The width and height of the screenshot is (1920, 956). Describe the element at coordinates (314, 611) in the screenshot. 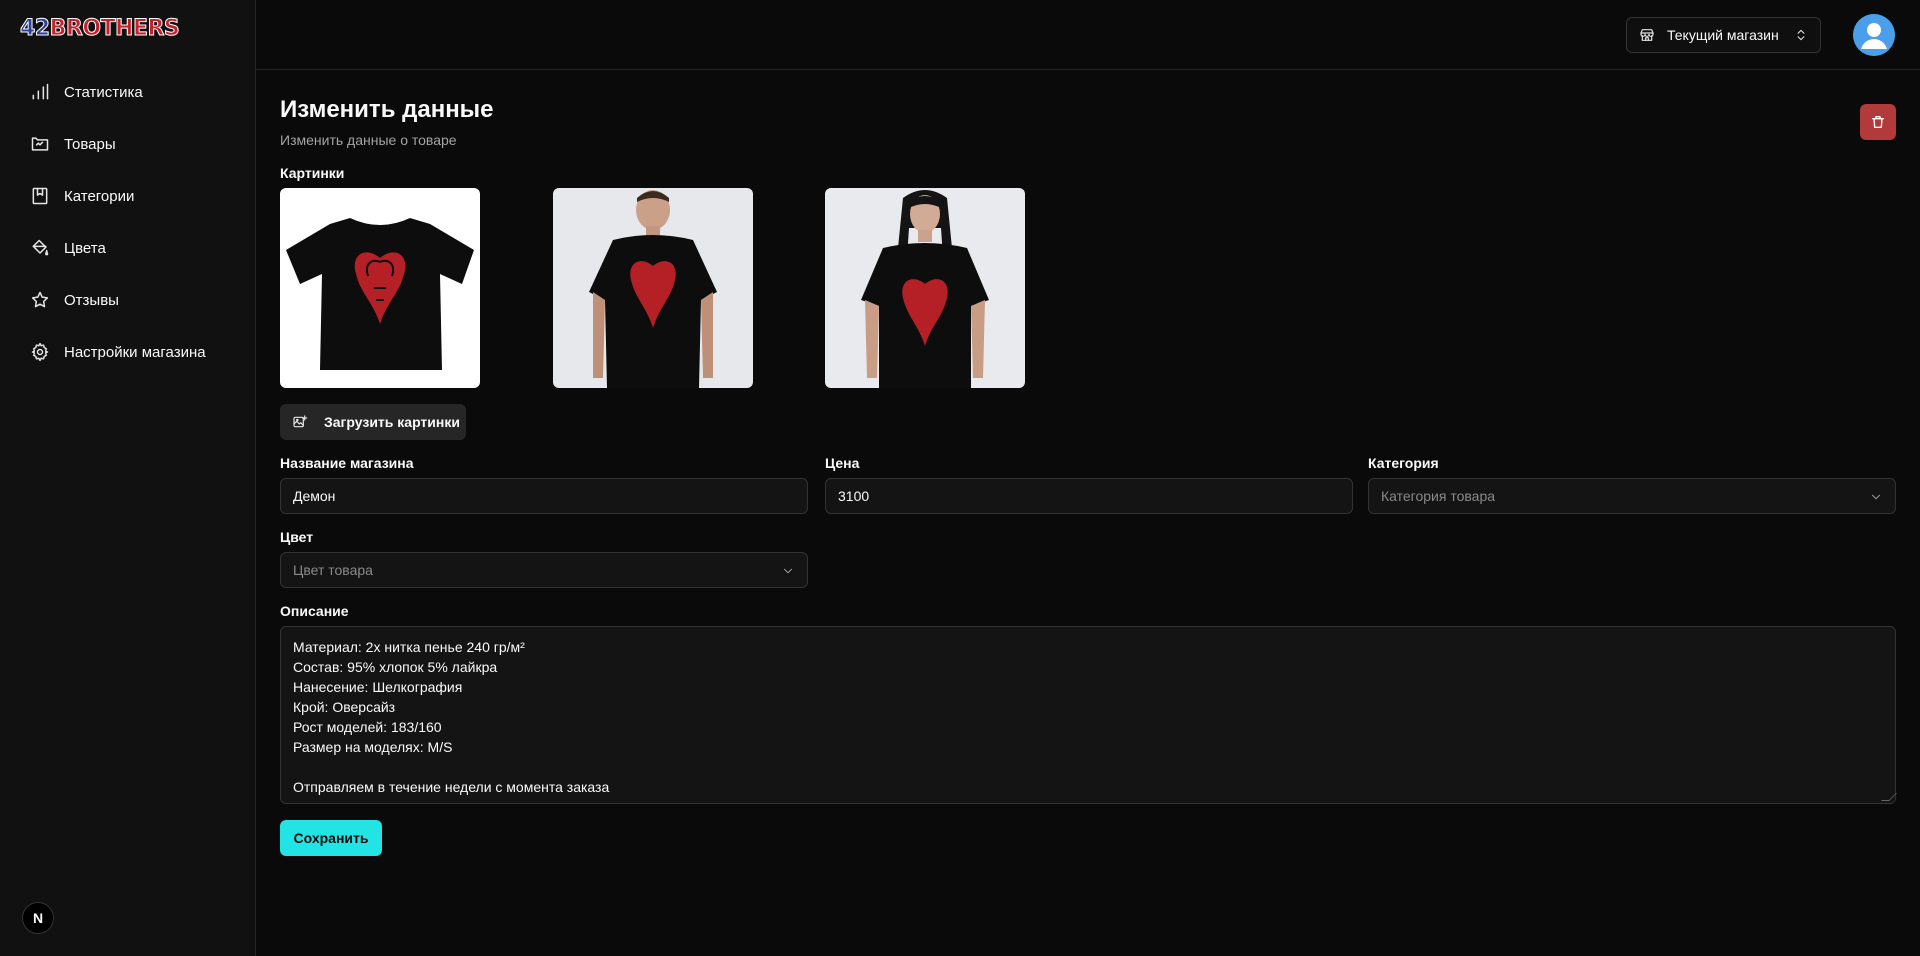

I see `description-label: Описание` at that location.